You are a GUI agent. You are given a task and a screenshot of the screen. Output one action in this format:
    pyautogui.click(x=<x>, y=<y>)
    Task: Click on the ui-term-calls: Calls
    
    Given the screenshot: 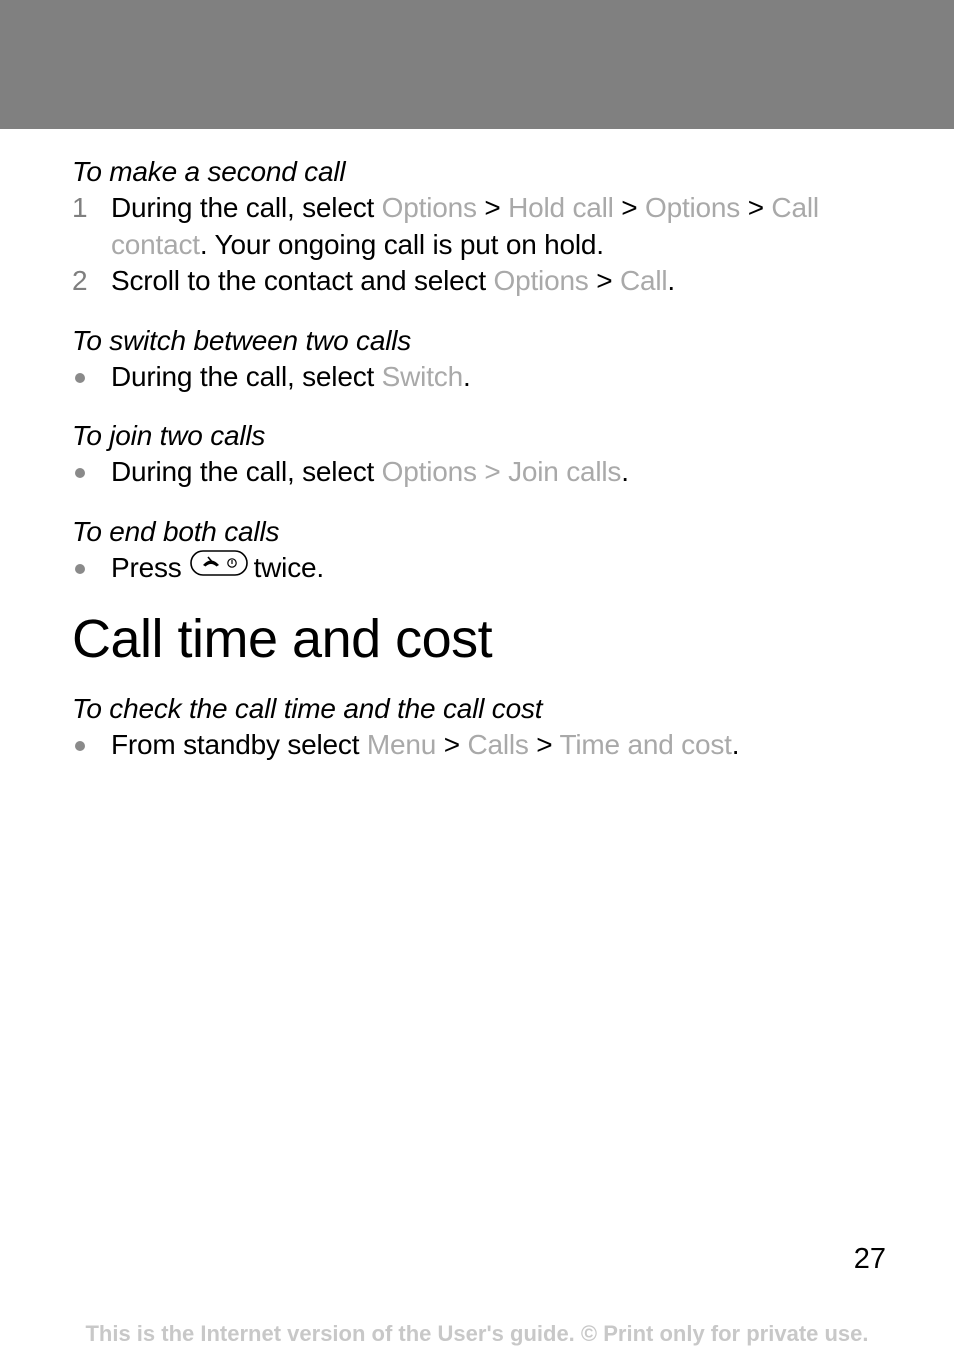 What is the action you would take?
    pyautogui.click(x=498, y=744)
    